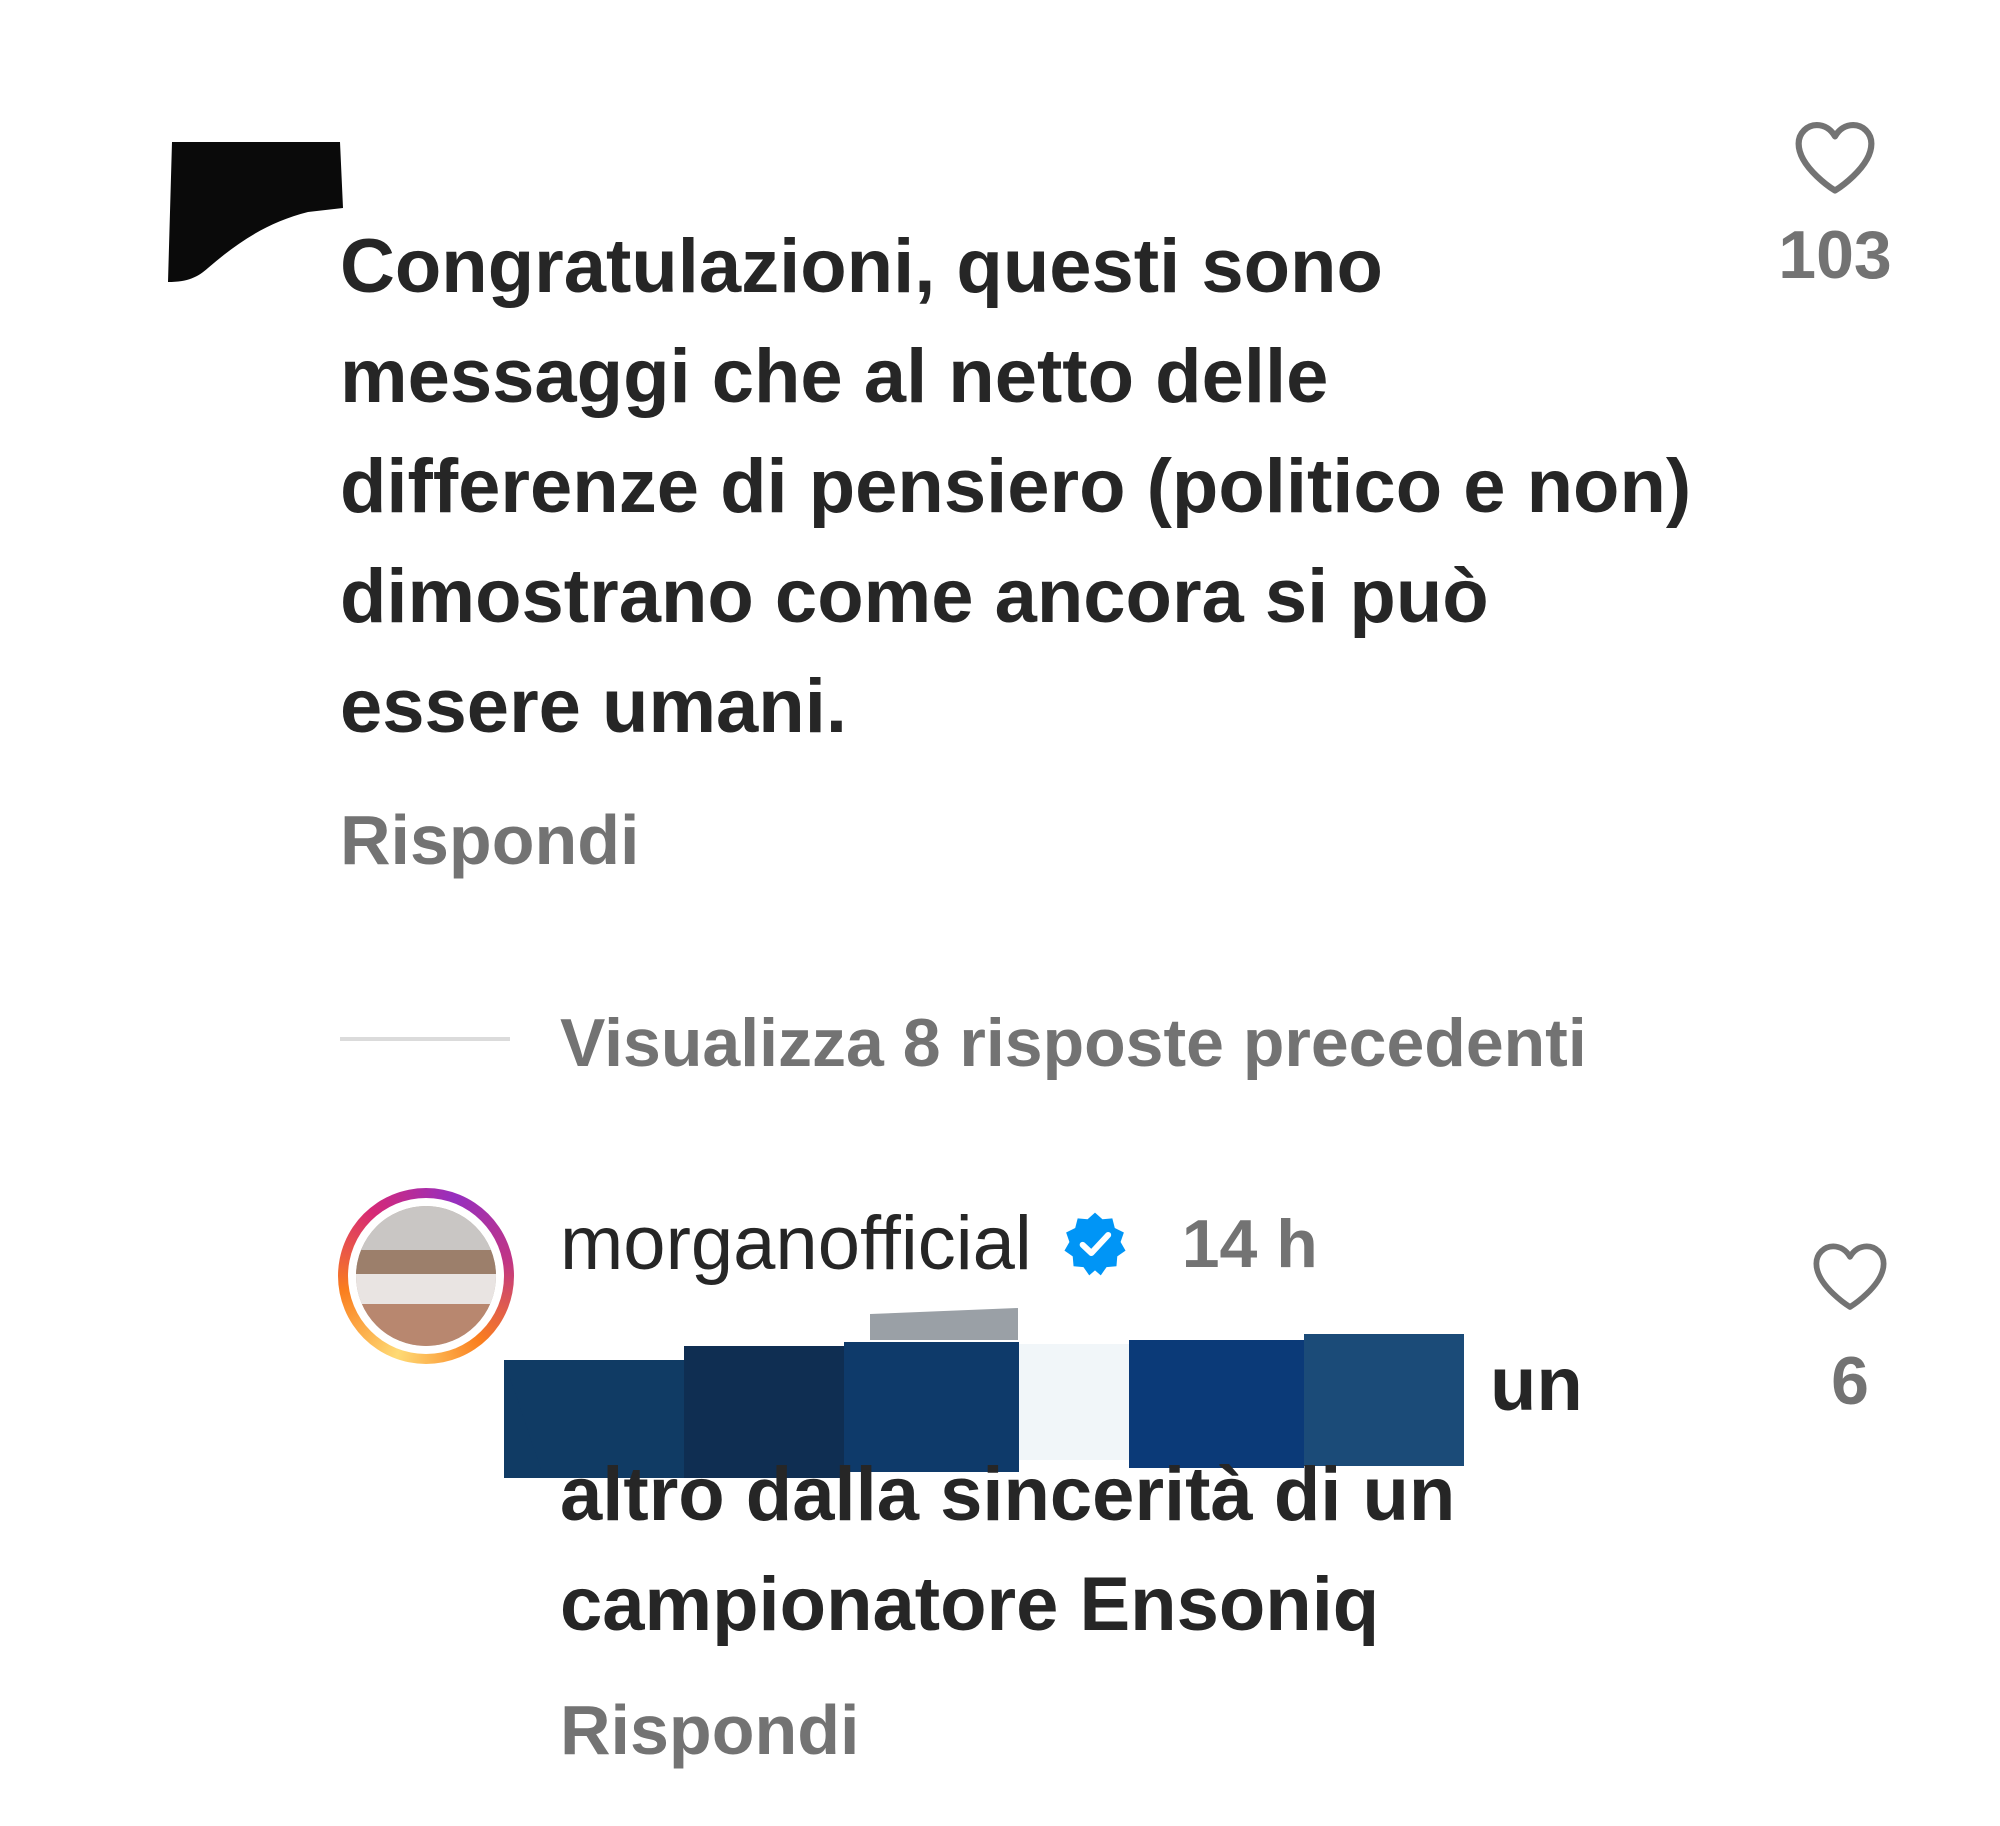  I want to click on comment-like: 103, so click(1835, 205).